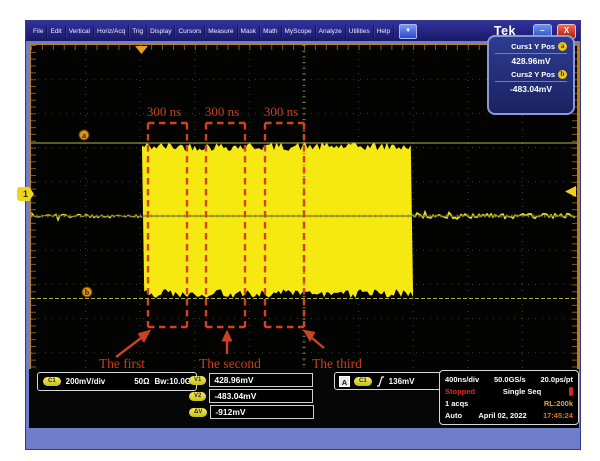  I want to click on curs1-label: Curs1 Y Pos, so click(533, 46).